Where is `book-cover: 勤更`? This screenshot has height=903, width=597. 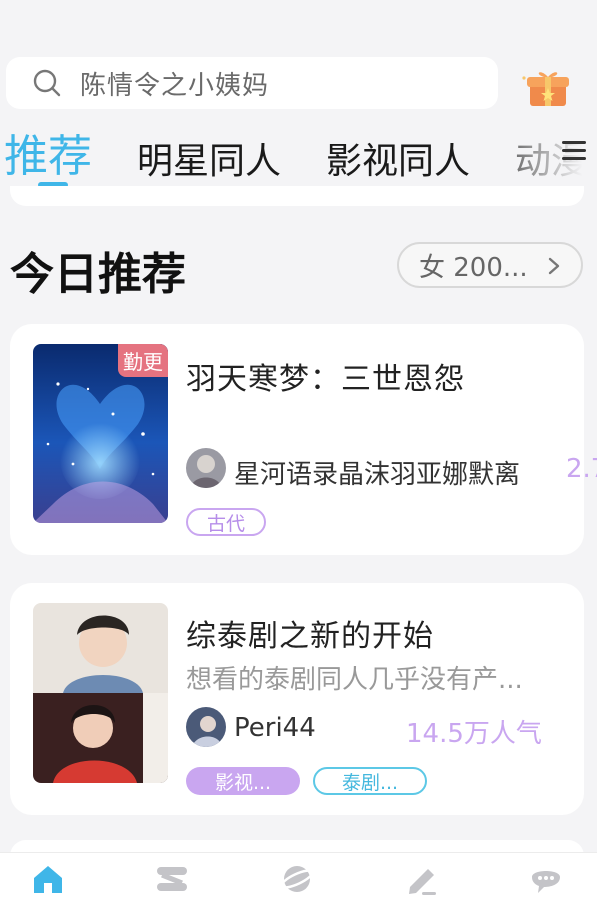
book-cover: 勤更 is located at coordinates (100, 433).